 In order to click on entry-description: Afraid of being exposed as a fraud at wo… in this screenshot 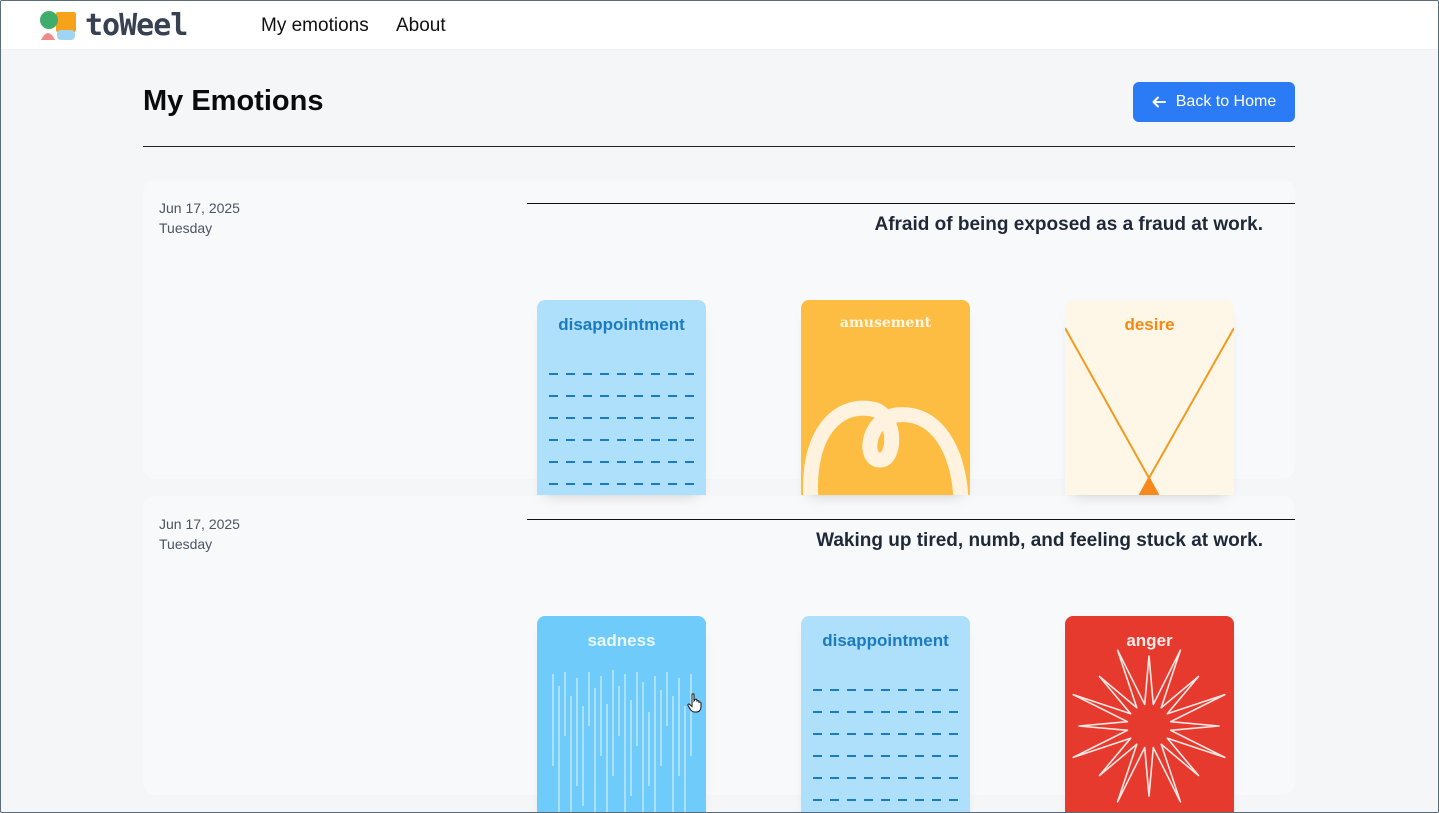, I will do `click(1068, 224)`.